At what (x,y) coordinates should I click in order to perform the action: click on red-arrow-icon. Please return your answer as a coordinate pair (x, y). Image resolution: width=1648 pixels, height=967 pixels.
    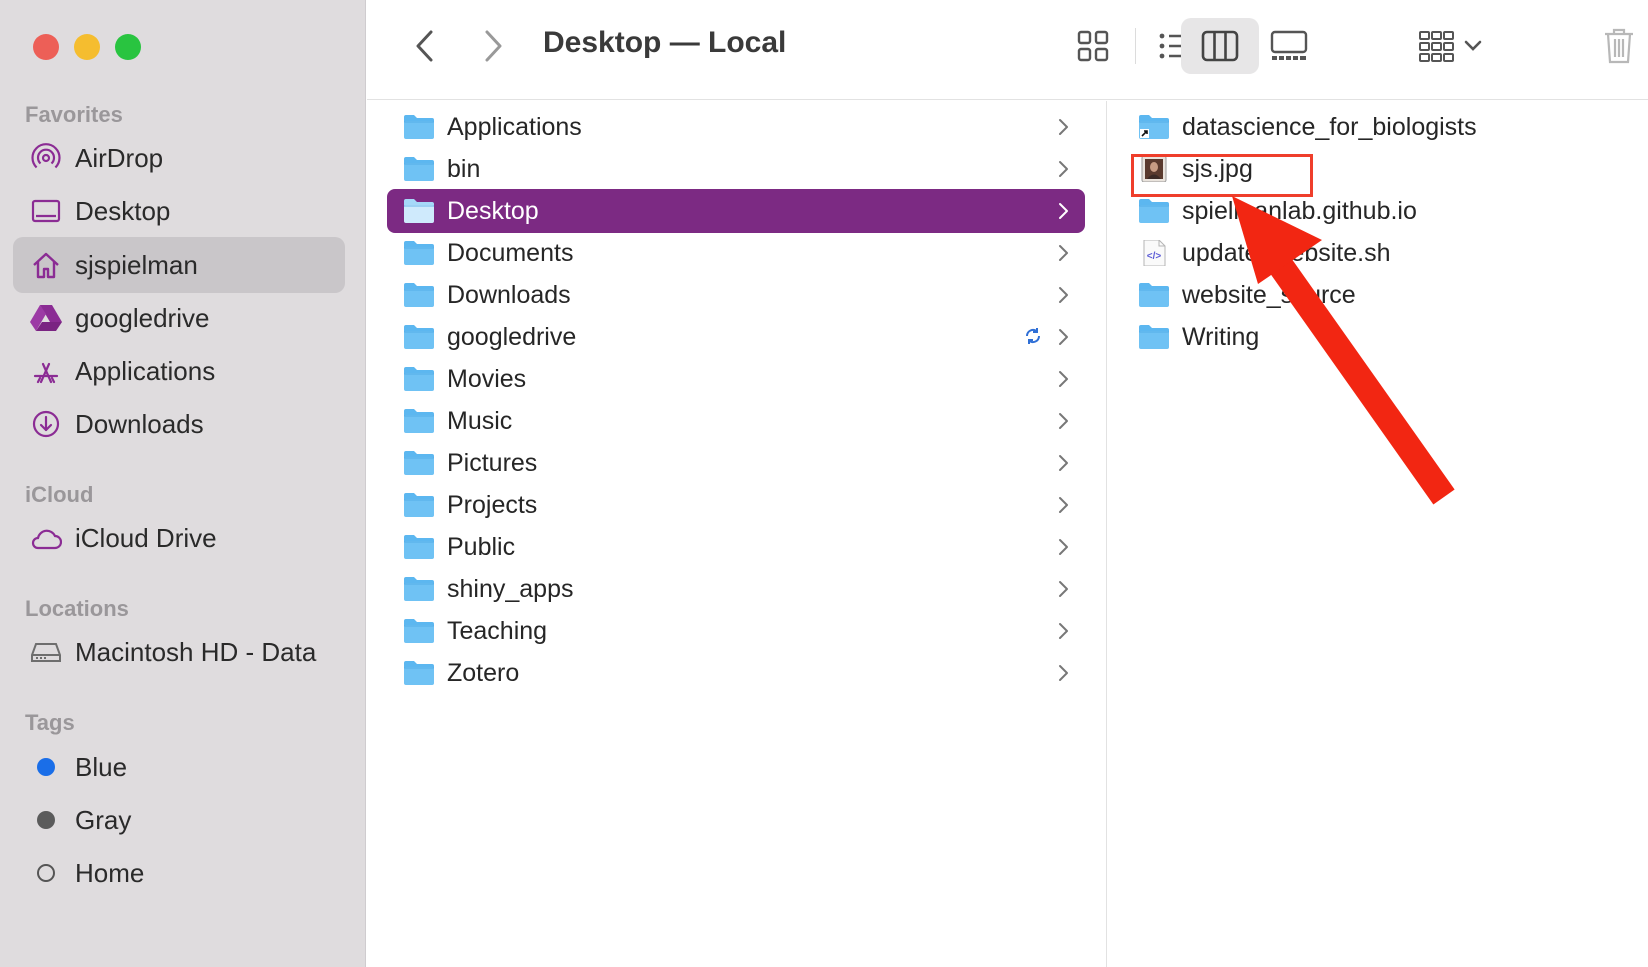
    Looking at the image, I should click on (1343, 350).